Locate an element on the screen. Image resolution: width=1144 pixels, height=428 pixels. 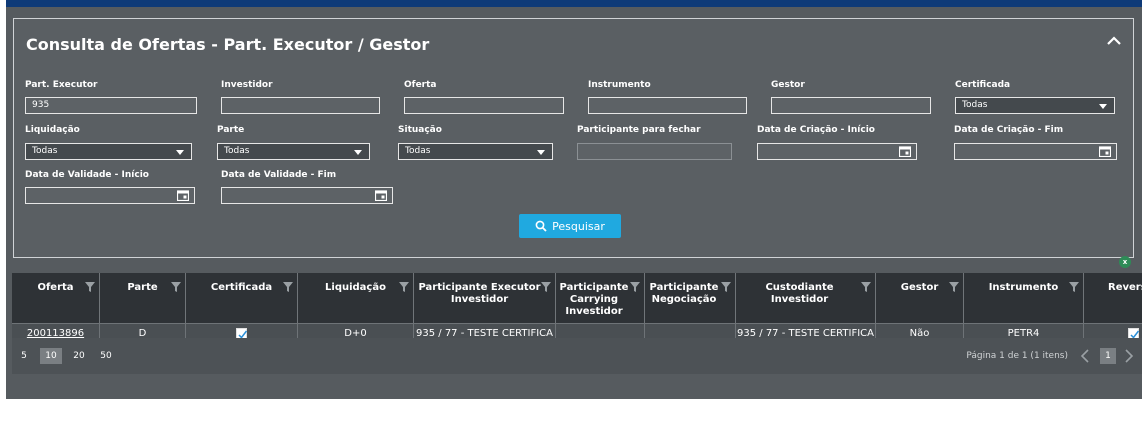
search-button: Pesquisar is located at coordinates (570, 226).